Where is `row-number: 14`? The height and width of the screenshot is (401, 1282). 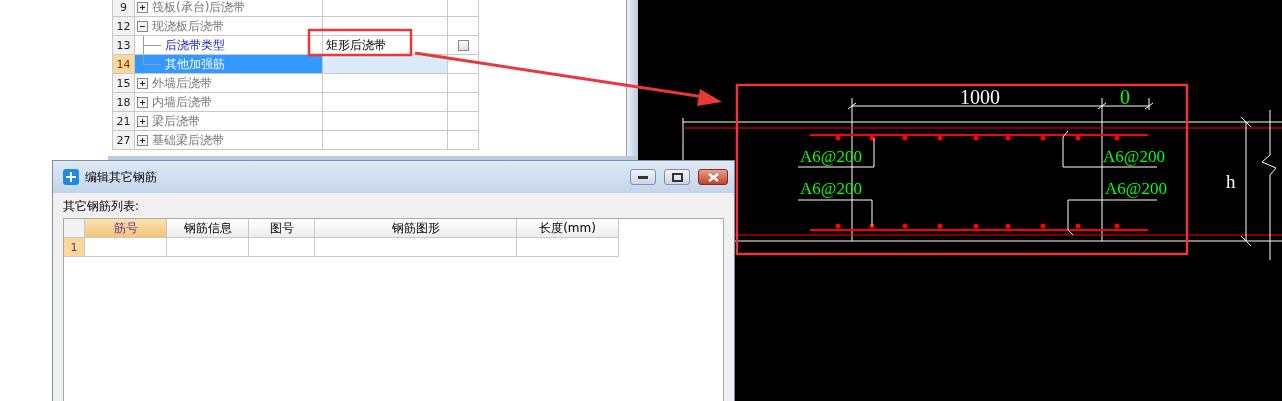 row-number: 14 is located at coordinates (124, 64).